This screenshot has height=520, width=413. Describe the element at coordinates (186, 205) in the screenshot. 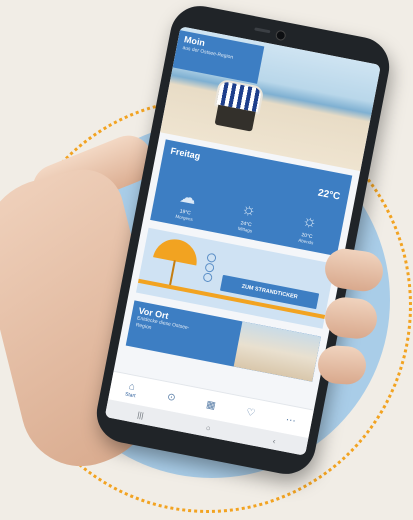

I see `weather-slot-morning: ☁ 19°C Morgens` at that location.